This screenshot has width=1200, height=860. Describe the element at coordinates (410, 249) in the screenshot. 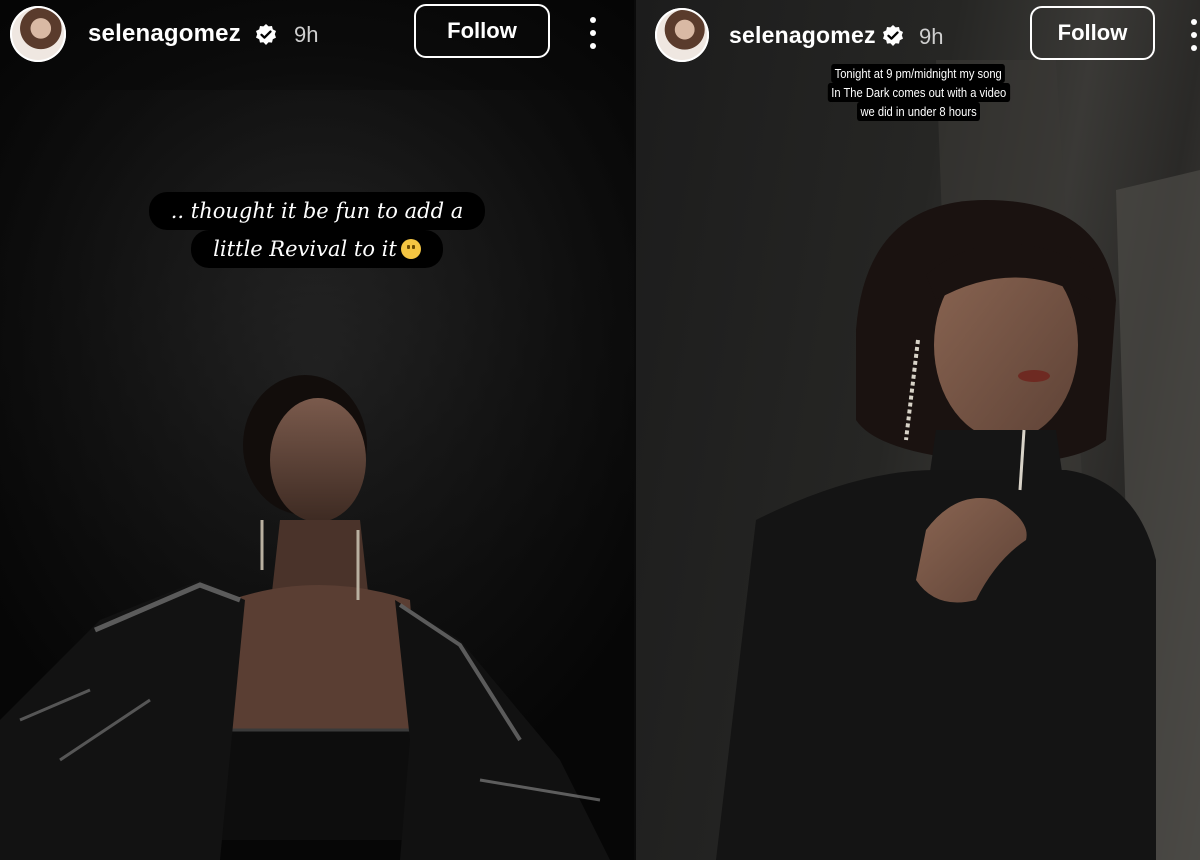

I see `slightly-smiling-face-emoji` at that location.